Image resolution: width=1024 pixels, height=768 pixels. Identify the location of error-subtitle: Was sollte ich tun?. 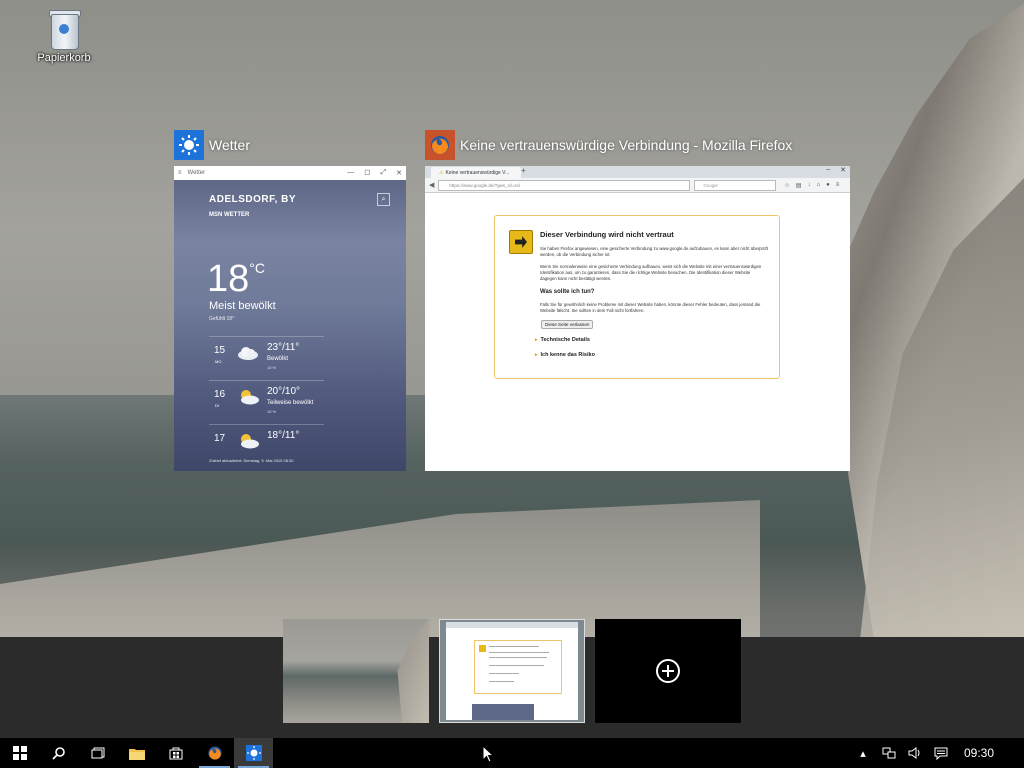
(567, 292).